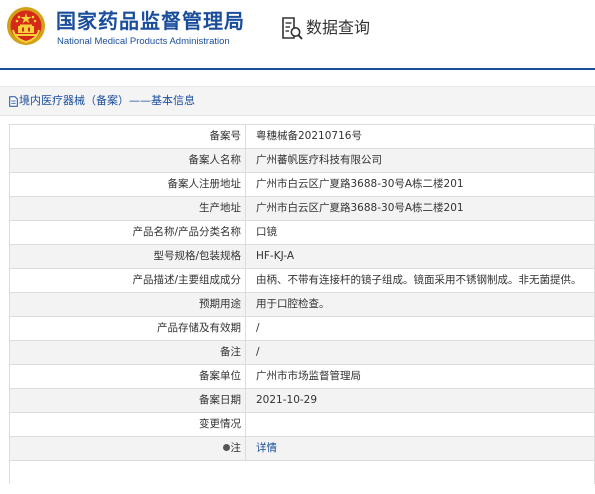 The width and height of the screenshot is (595, 494). I want to click on field-label: 注, so click(236, 448).